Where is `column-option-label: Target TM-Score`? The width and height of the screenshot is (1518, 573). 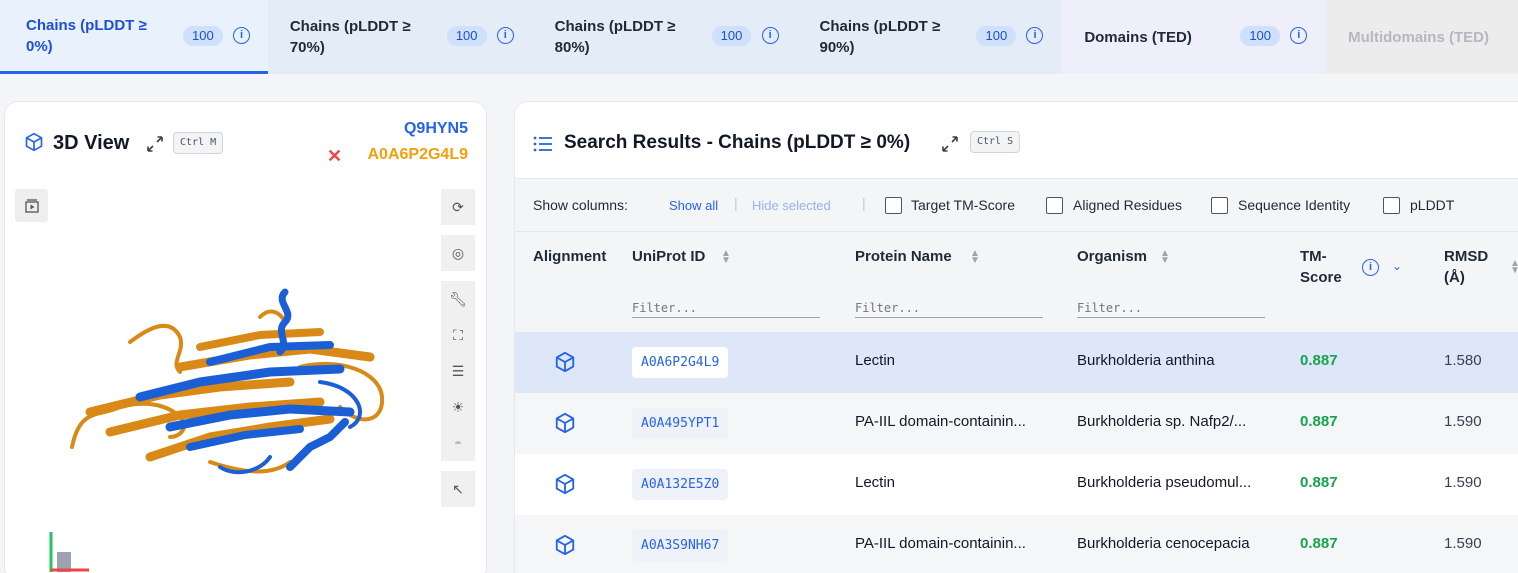 column-option-label: Target TM-Score is located at coordinates (963, 205).